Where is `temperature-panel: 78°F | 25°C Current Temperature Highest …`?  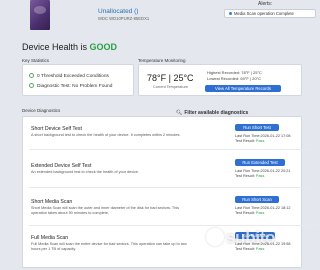
temperature-panel: 78°F | 25°C Current Temperature Highest … is located at coordinates (220, 80).